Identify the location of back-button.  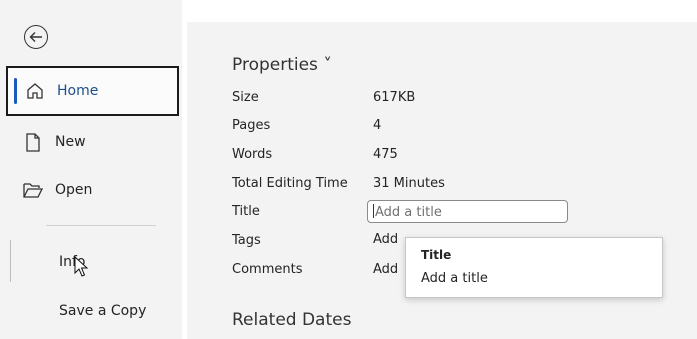
(36, 37).